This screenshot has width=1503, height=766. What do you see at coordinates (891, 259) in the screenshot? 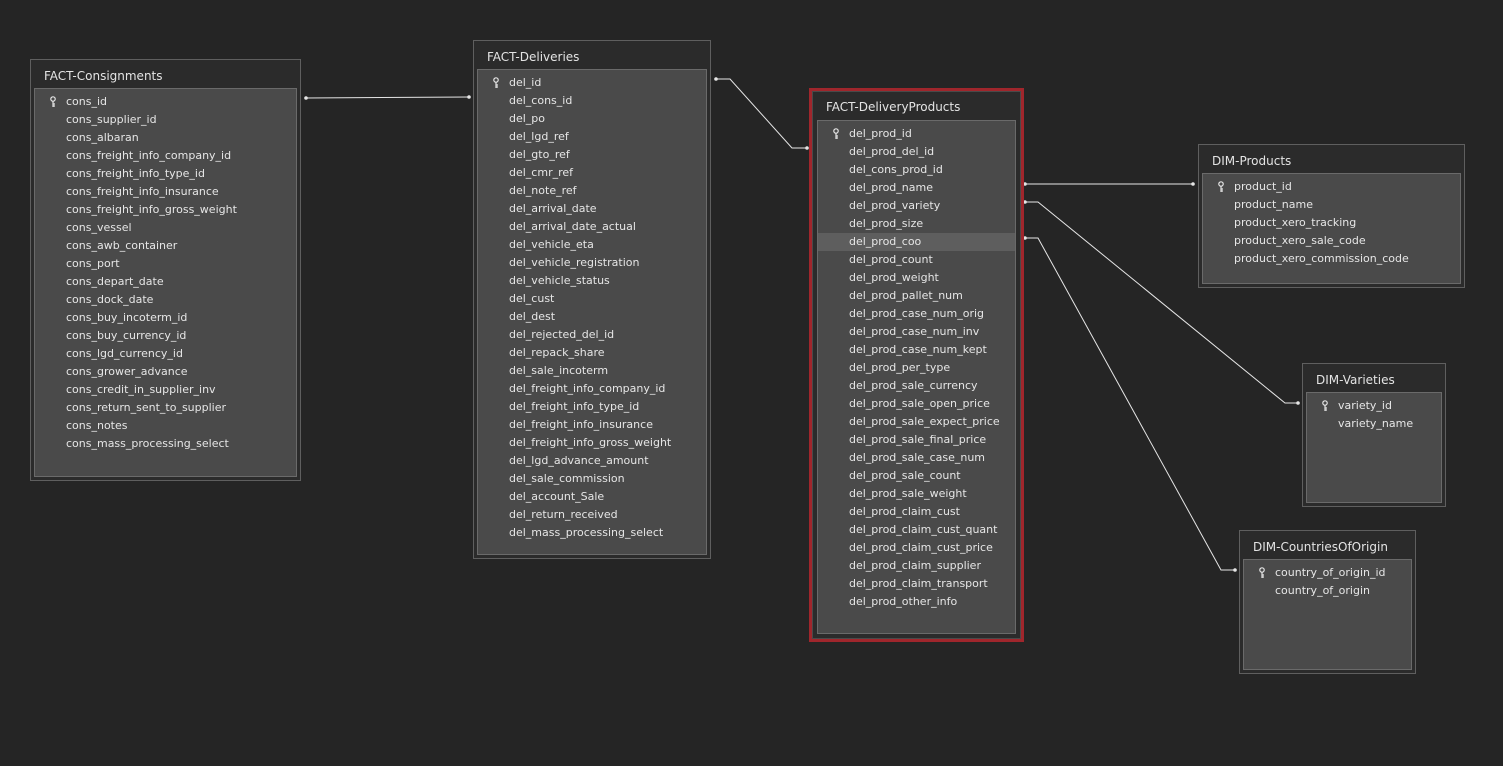
I see `field-name: del_prod_count` at bounding box center [891, 259].